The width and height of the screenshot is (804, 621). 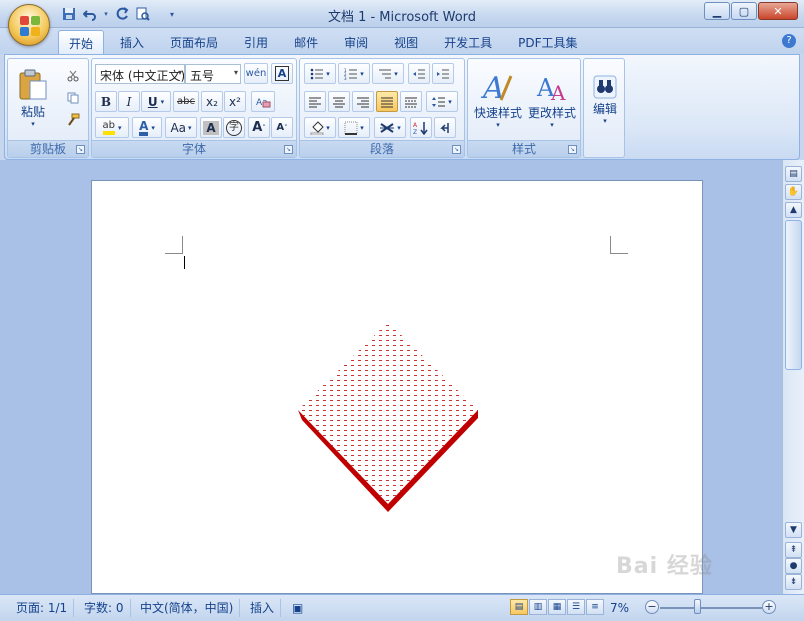 I want to click on sort-button: AZ, so click(x=421, y=127).